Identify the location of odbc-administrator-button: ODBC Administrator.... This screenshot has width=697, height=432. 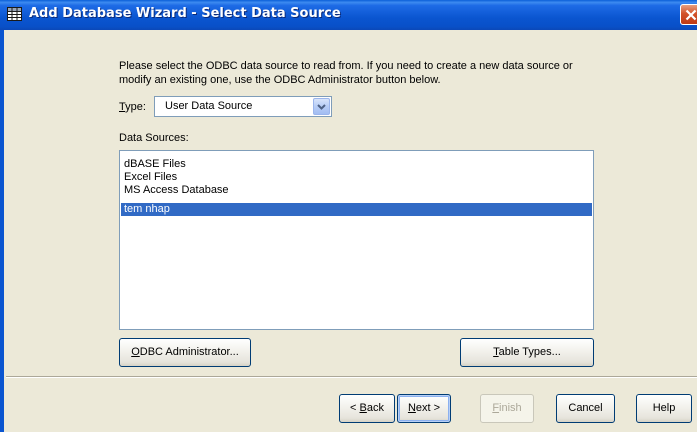
(185, 352).